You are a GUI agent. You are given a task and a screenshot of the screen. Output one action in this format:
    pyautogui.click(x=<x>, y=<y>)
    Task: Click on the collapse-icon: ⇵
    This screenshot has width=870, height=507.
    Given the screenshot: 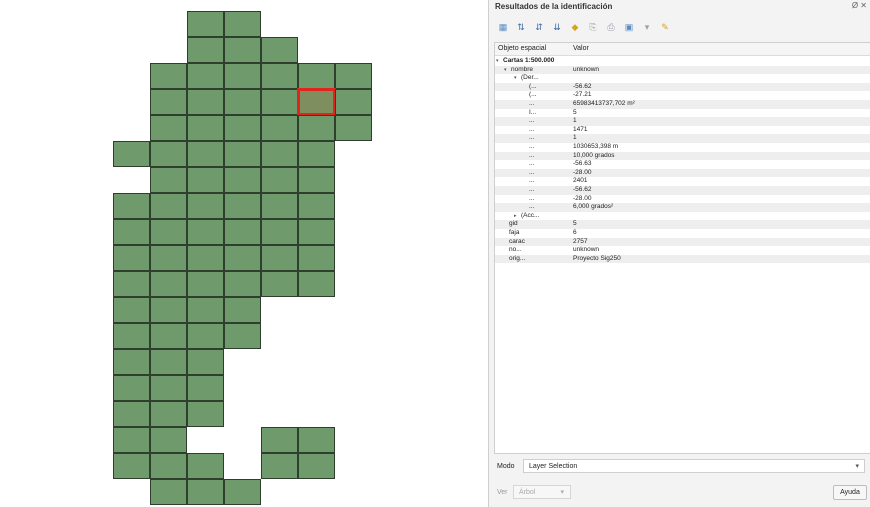 What is the action you would take?
    pyautogui.click(x=539, y=27)
    